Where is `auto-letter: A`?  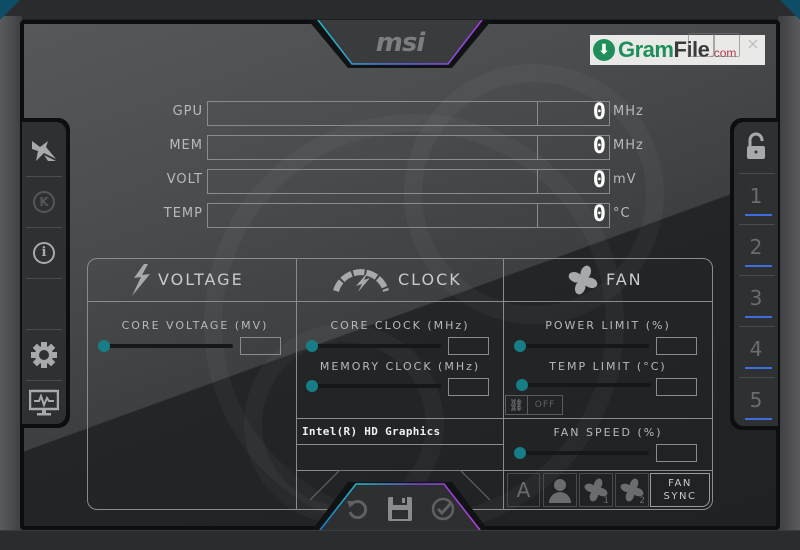
auto-letter: A is located at coordinates (523, 490).